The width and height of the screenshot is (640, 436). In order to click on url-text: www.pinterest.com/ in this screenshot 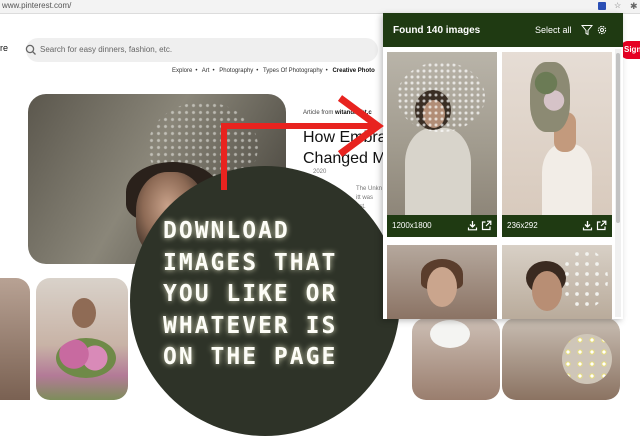, I will do `click(36, 5)`.